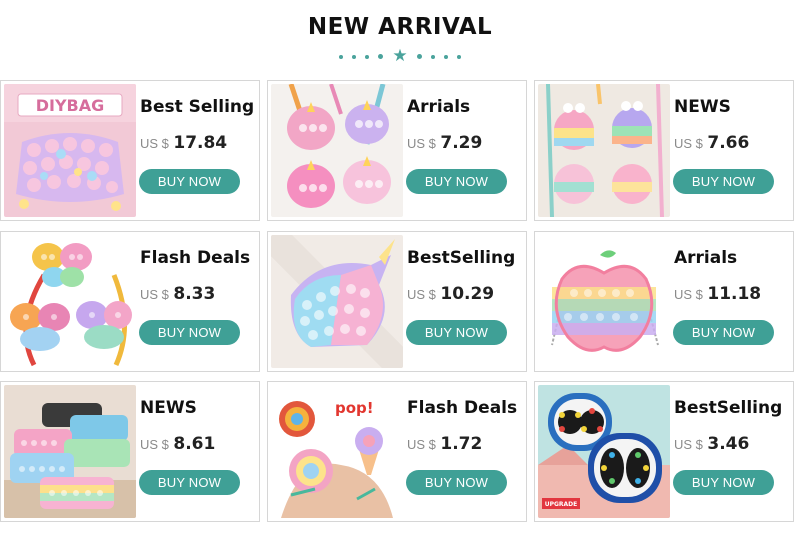  I want to click on price-value: 8.33, so click(194, 294).